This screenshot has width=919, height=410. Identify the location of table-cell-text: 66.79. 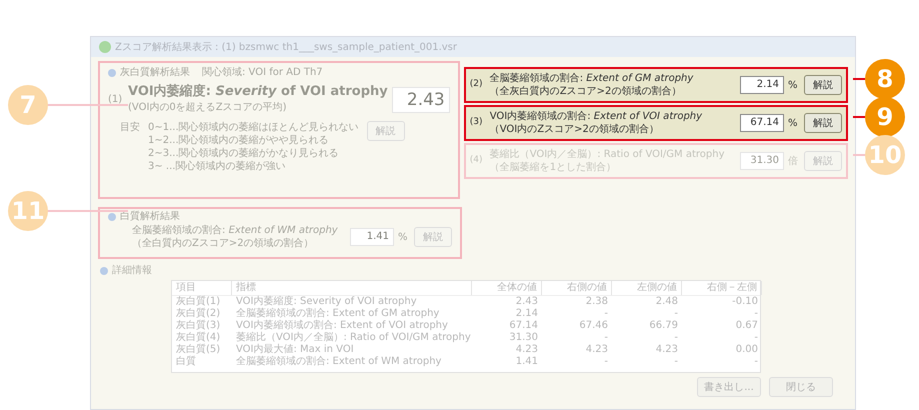
(663, 326).